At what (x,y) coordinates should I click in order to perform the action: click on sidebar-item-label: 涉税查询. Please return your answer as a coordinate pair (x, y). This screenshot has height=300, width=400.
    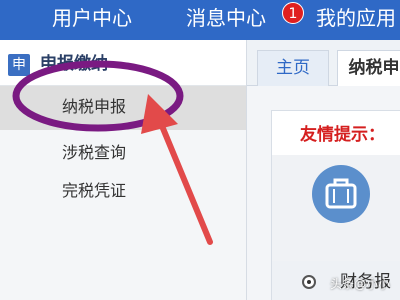
    Looking at the image, I should click on (94, 152).